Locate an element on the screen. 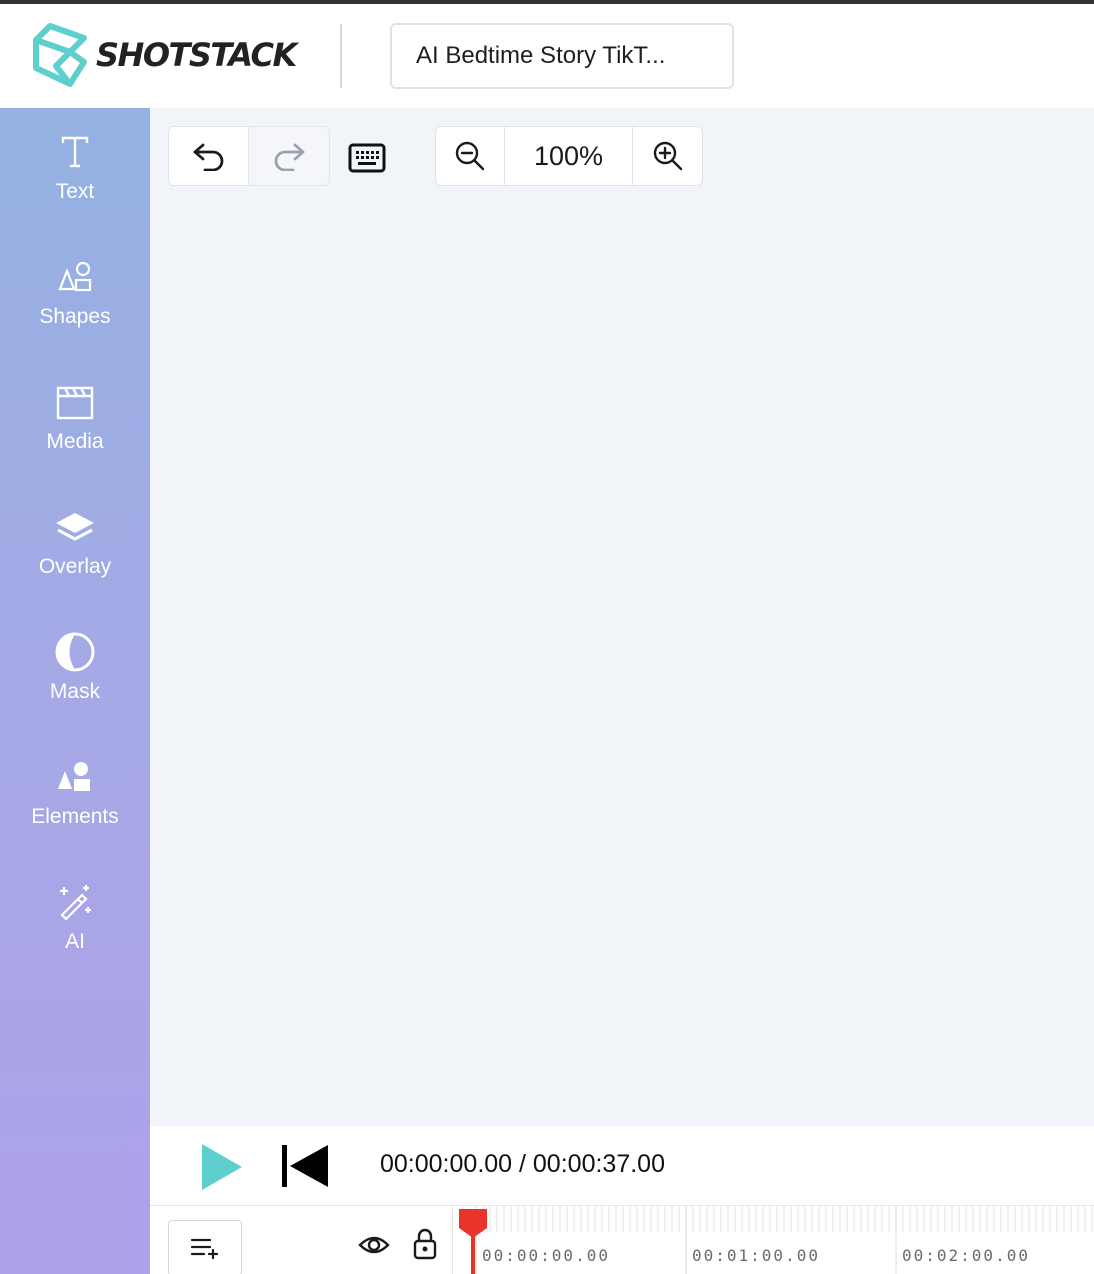 Image resolution: width=1094 pixels, height=1274 pixels. ruler-tick-label: 00:00:00.00 is located at coordinates (546, 1255).